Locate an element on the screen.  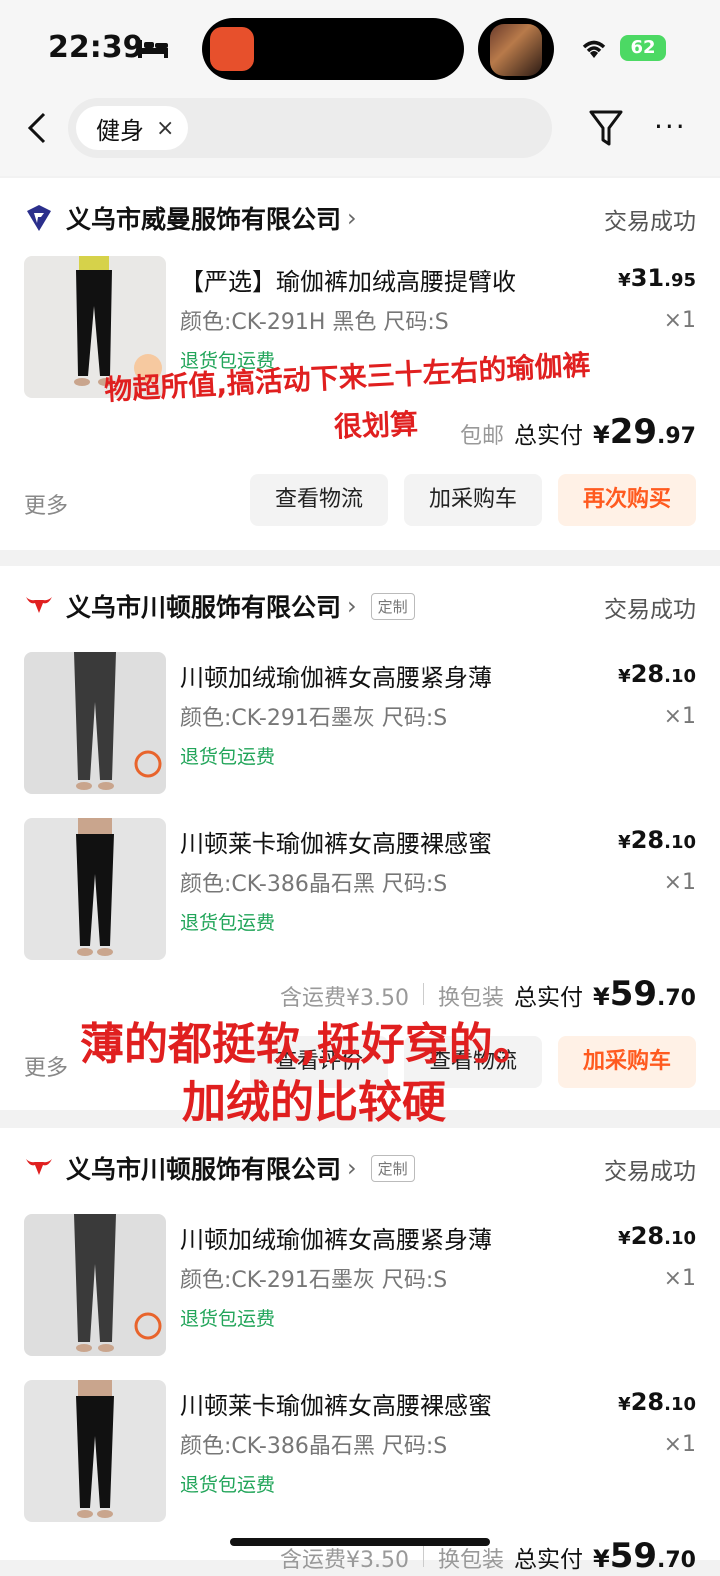
note-line: 薄的都挺软,挺好穿的。 is located at coordinates (308, 1044).